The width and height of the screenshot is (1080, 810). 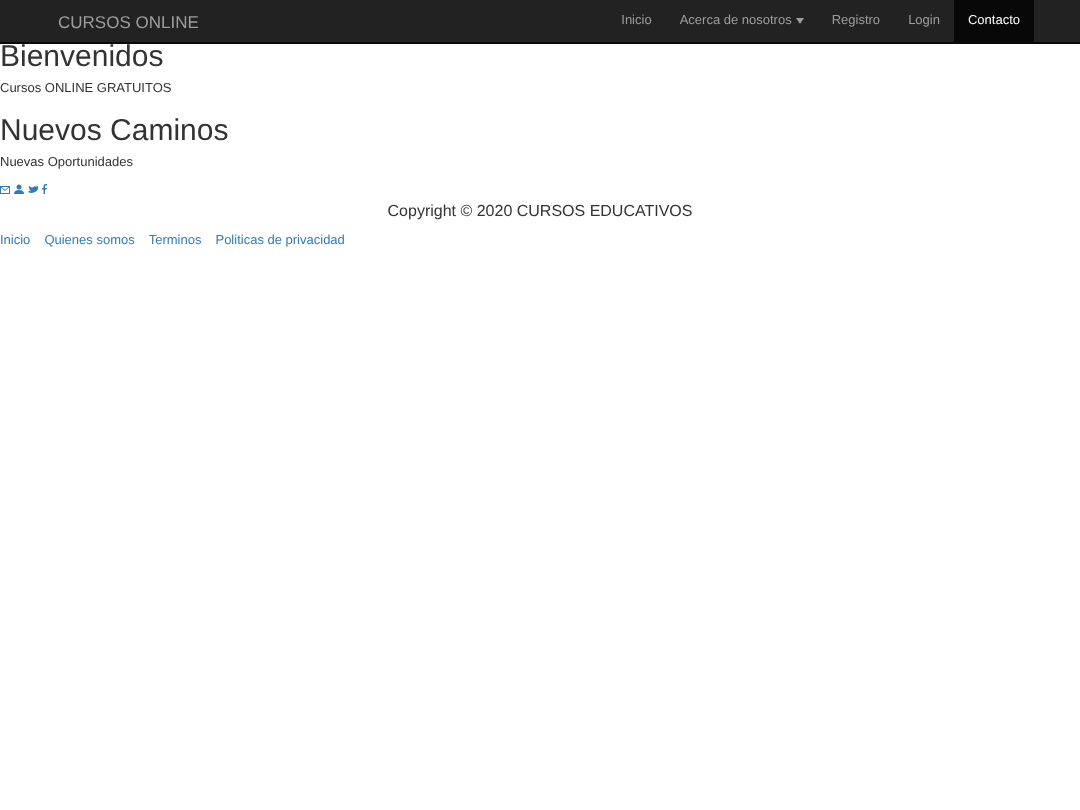 What do you see at coordinates (44, 189) in the screenshot?
I see `facebook-icon` at bounding box center [44, 189].